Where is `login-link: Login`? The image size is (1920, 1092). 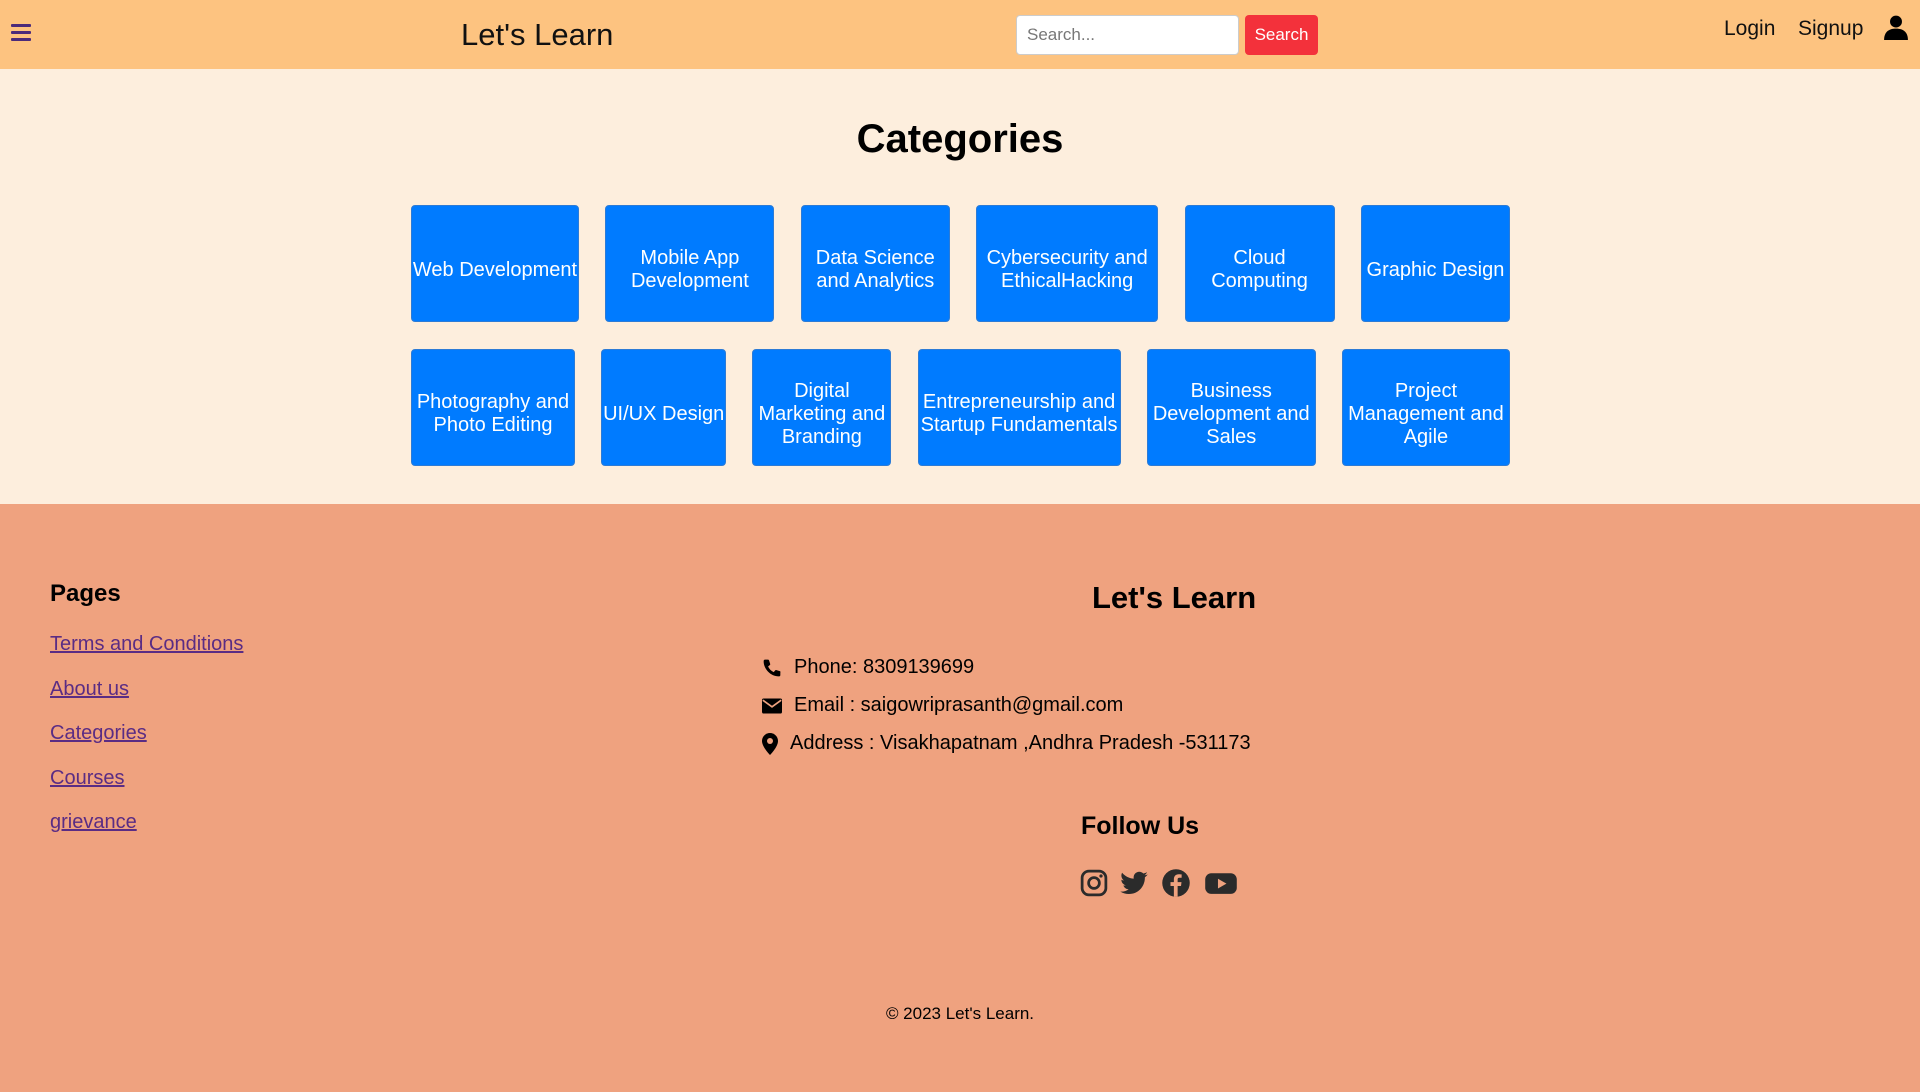 login-link: Login is located at coordinates (1749, 29).